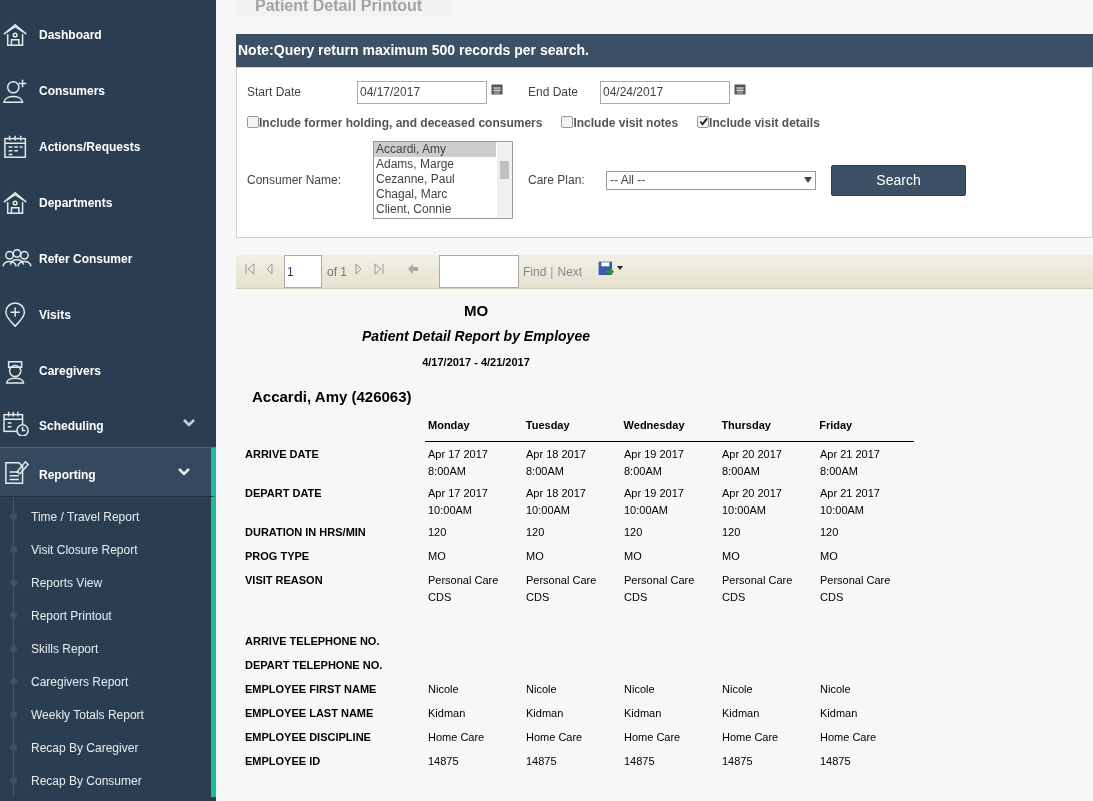  I want to click on first-page-icon, so click(250, 268).